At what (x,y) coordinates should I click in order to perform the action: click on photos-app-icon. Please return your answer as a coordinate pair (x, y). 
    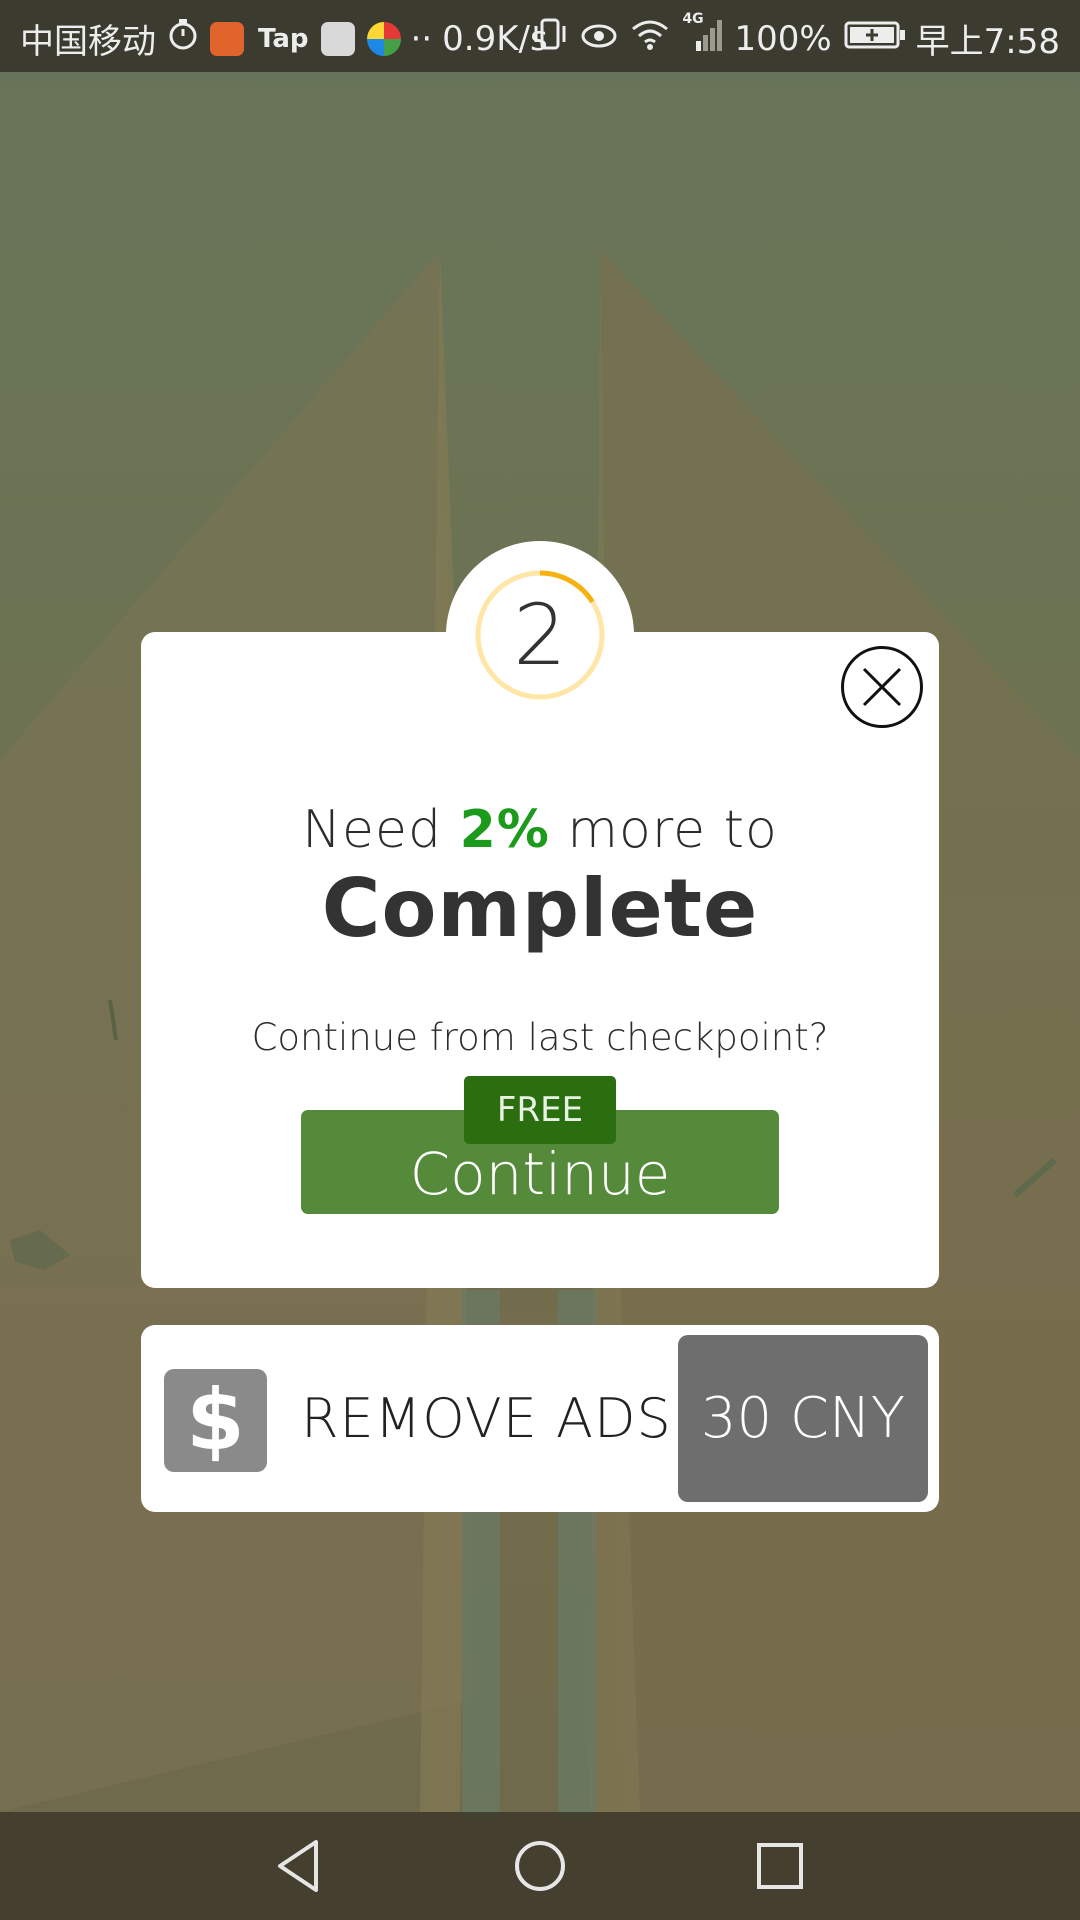
    Looking at the image, I should click on (383, 38).